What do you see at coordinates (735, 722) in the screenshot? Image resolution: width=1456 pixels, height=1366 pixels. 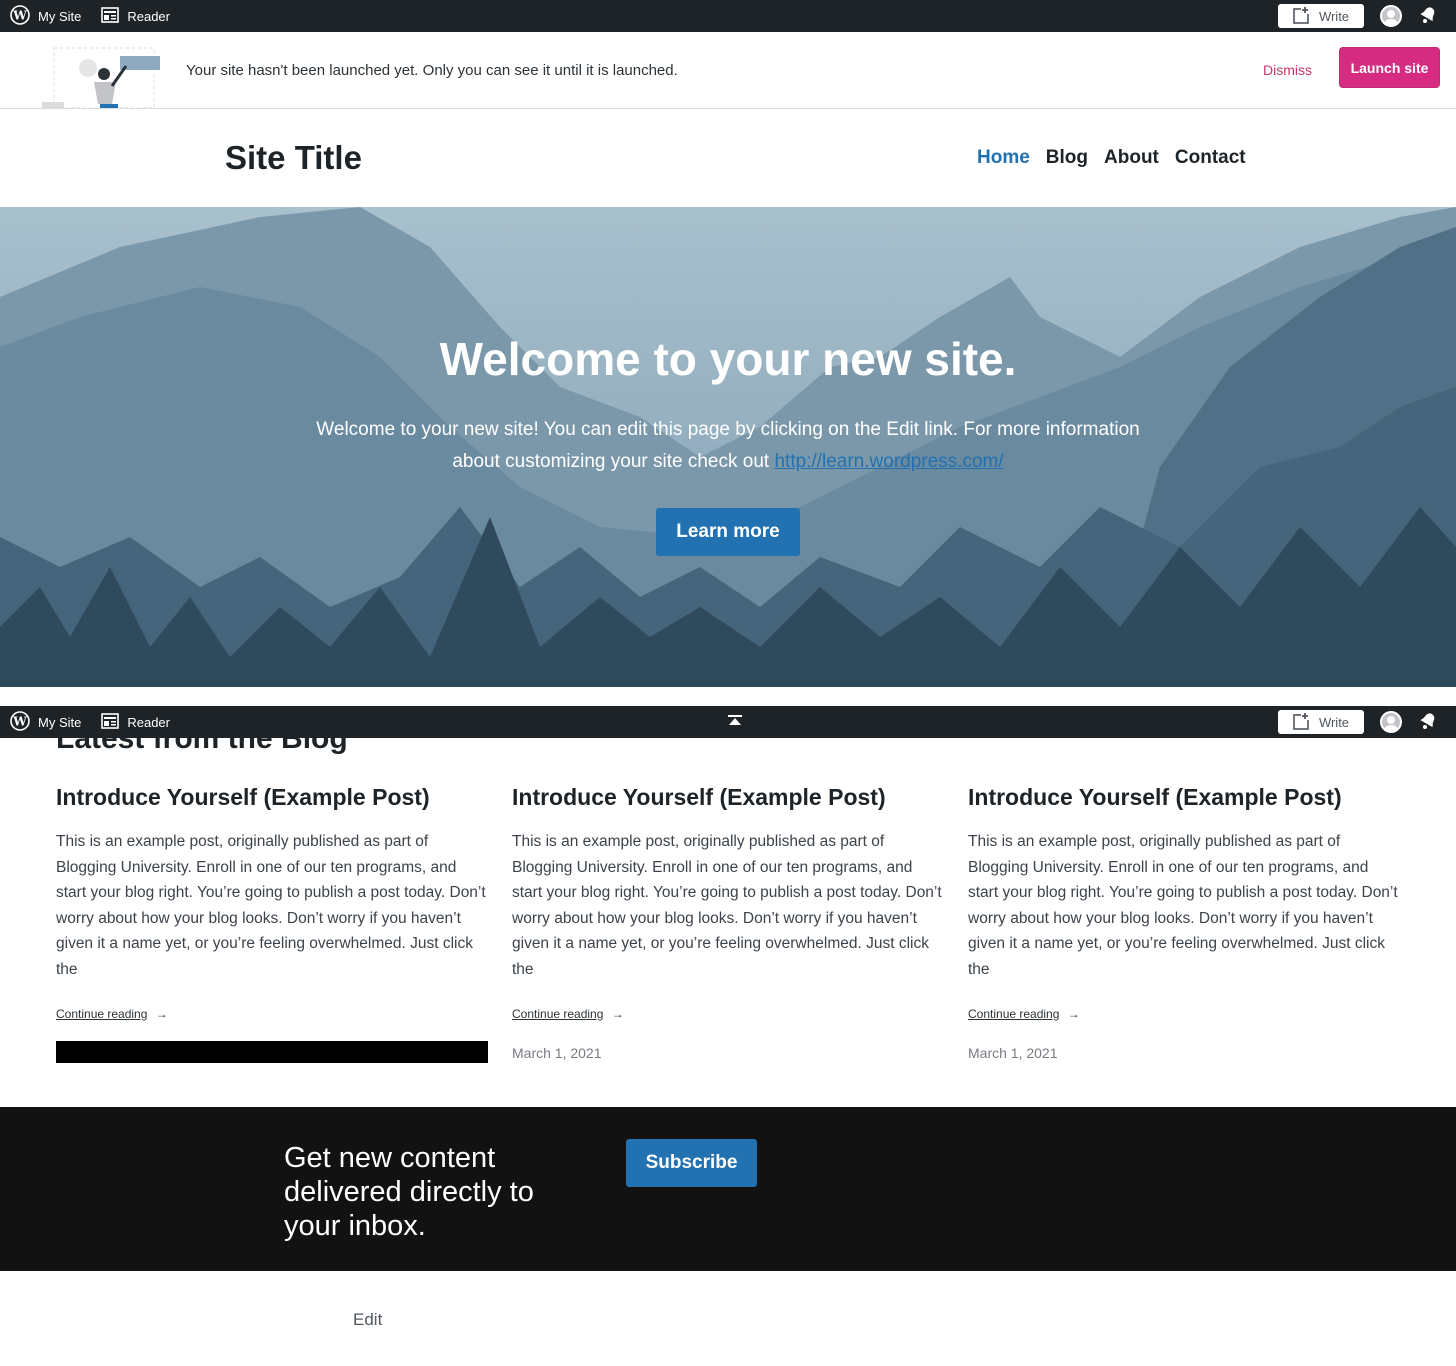 I see `collapse-arrow-icon` at bounding box center [735, 722].